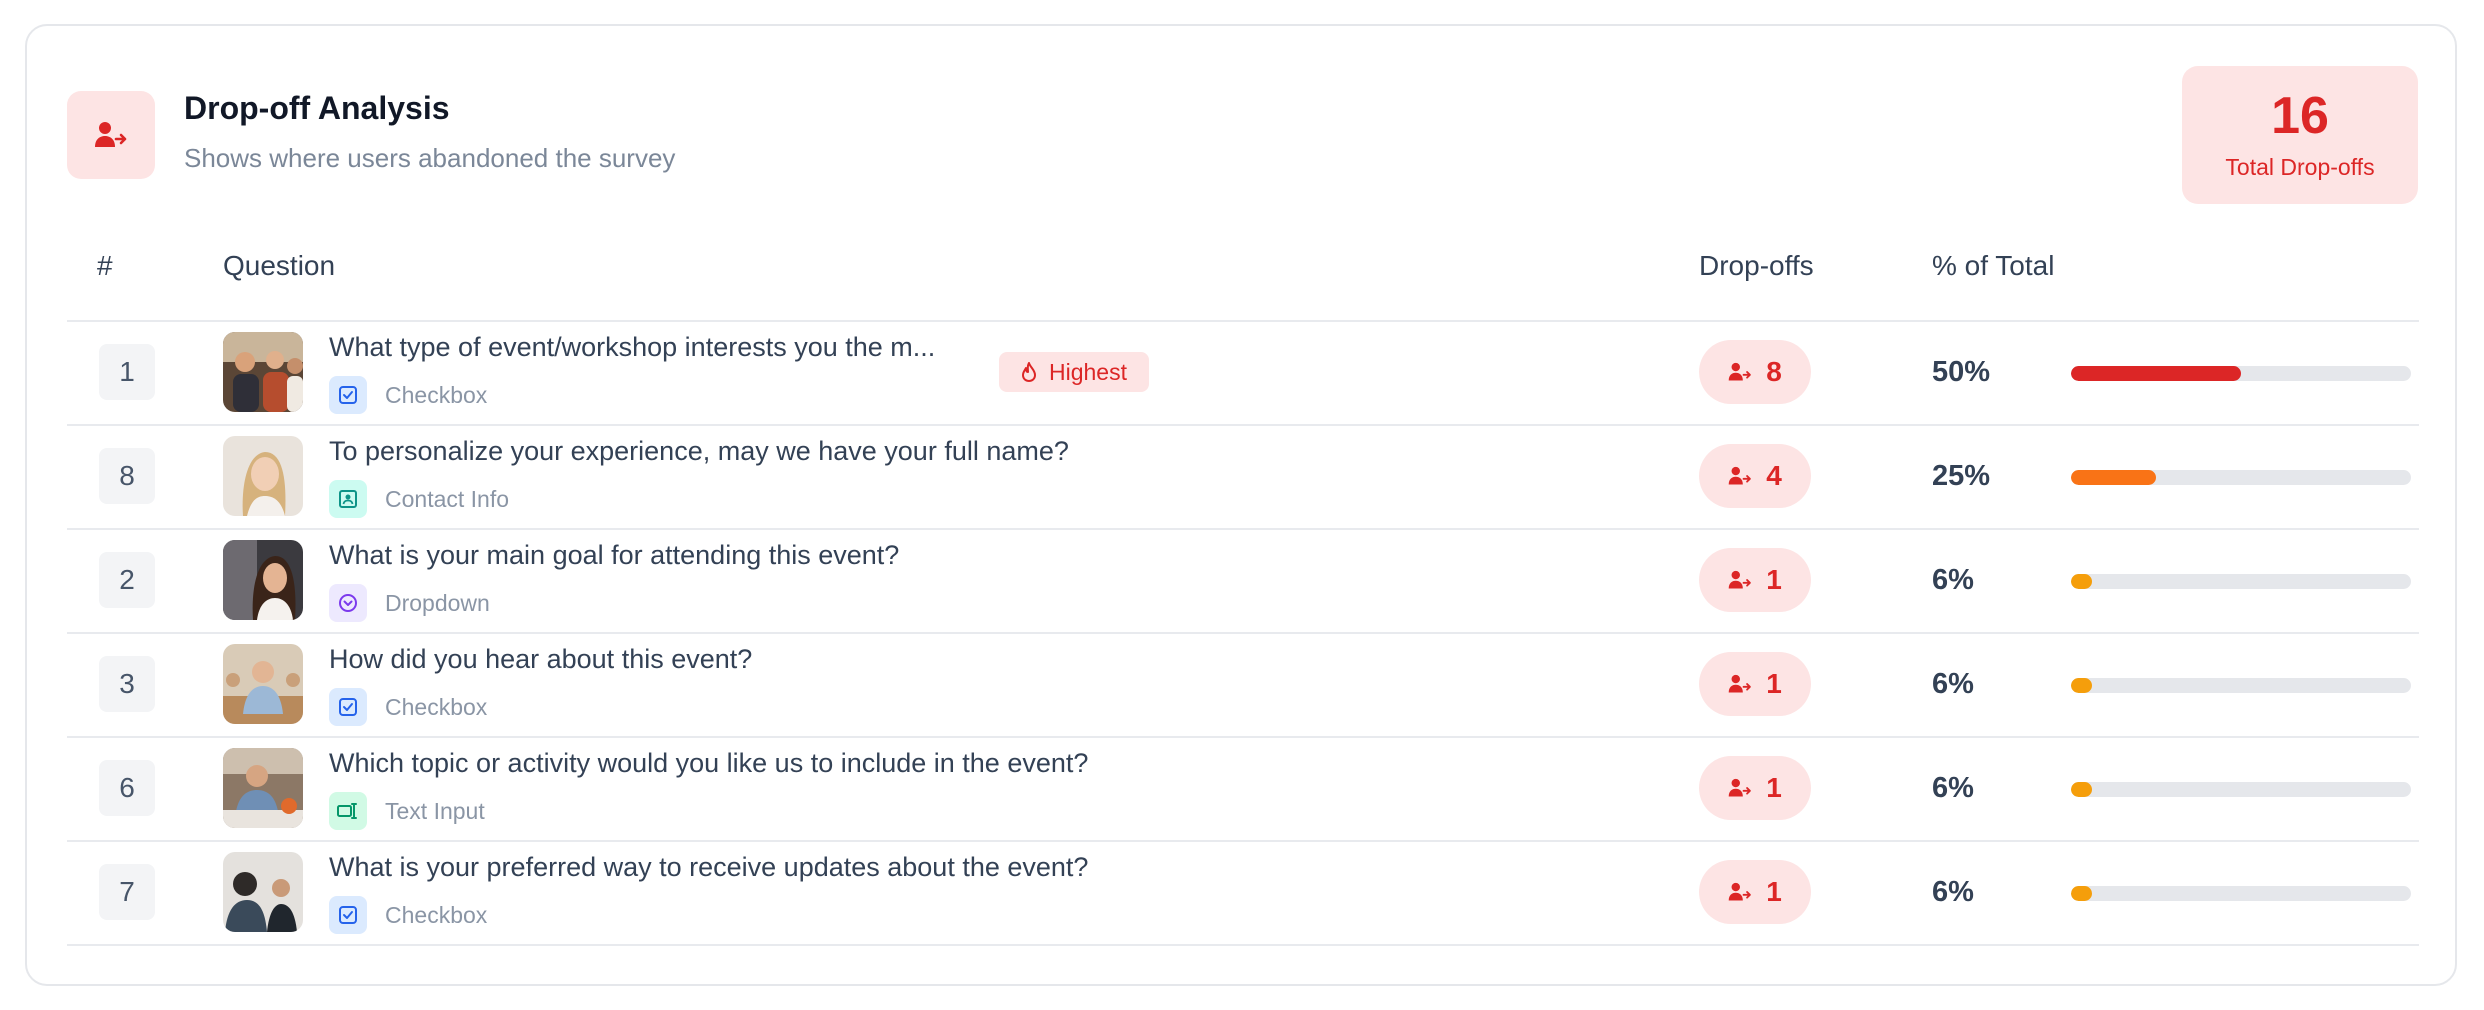  What do you see at coordinates (435, 810) in the screenshot?
I see `question-type-label: Text Input` at bounding box center [435, 810].